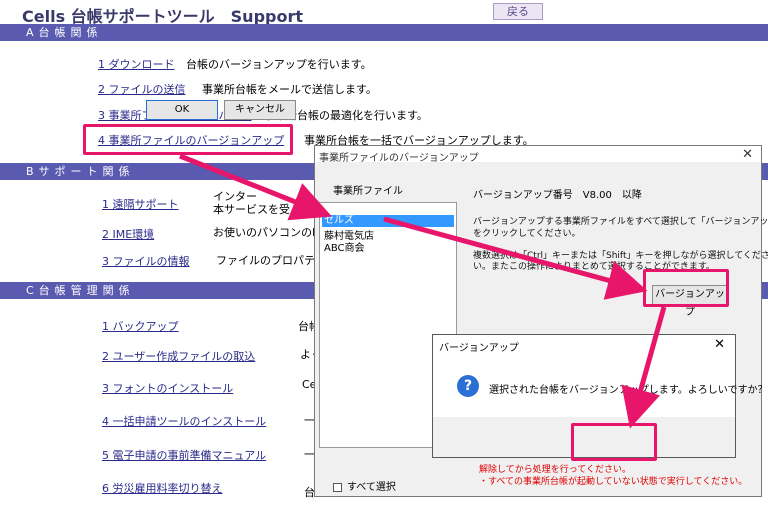 The width and height of the screenshot is (768, 505). I want to click on file-list-label: 事業所ファイル, so click(368, 191).